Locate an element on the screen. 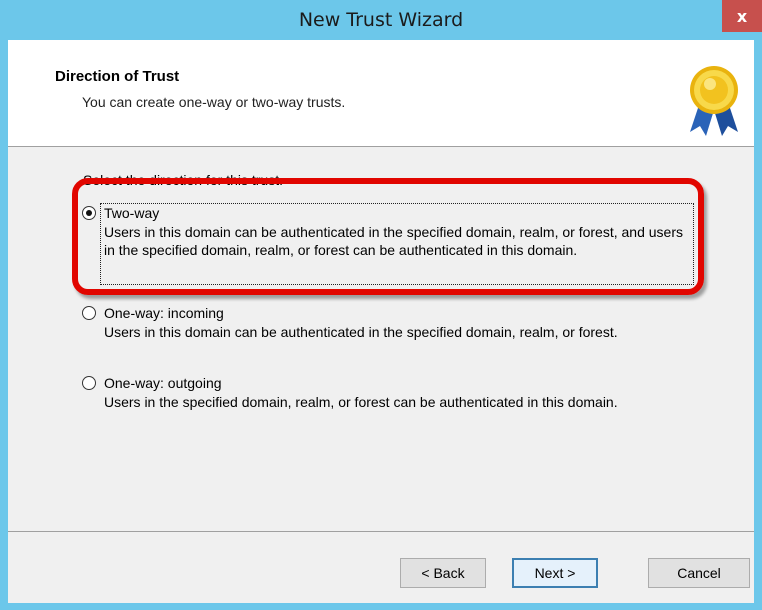  option-label: One-way: incoming is located at coordinates (164, 313).